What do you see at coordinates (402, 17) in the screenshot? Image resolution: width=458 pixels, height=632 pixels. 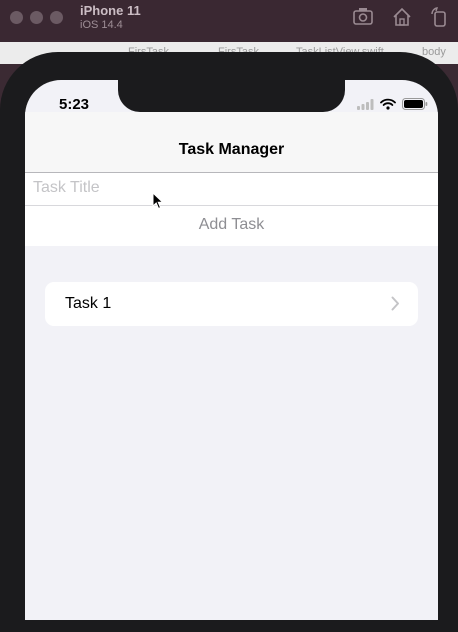 I see `home-icon` at bounding box center [402, 17].